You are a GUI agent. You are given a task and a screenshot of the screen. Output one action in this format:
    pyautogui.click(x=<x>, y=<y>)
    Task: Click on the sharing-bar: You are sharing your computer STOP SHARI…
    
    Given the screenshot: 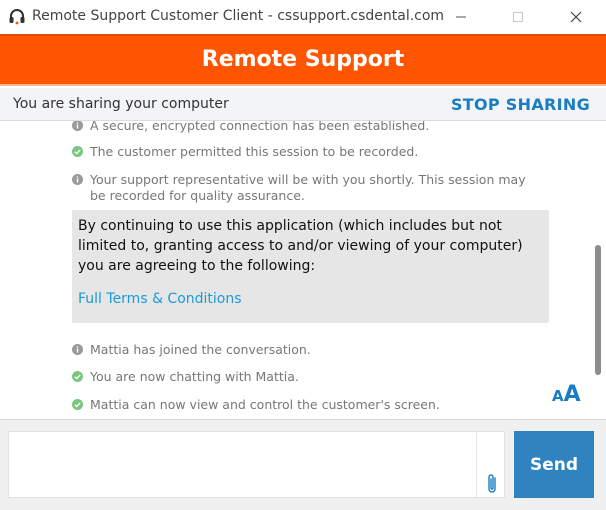 What is the action you would take?
    pyautogui.click(x=303, y=104)
    